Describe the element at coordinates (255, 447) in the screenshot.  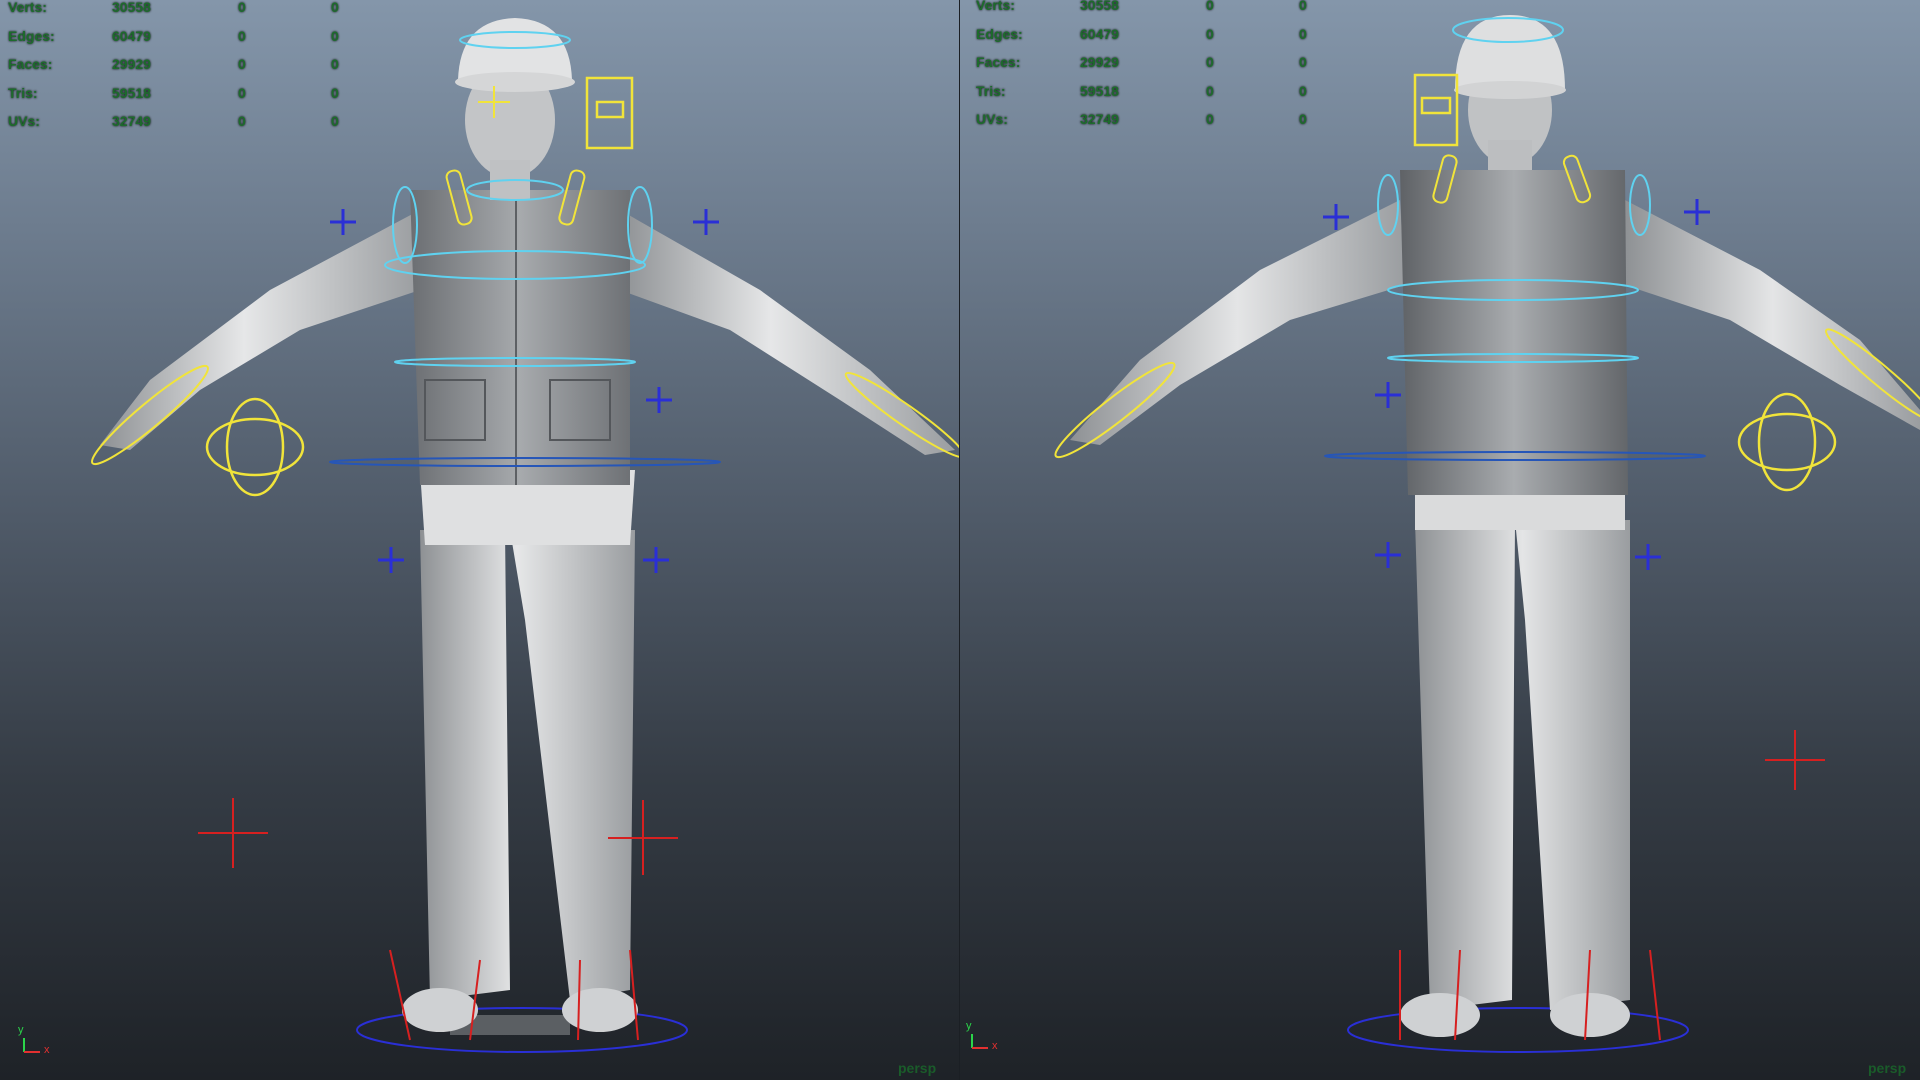
I see `pole-vector-left-control` at that location.